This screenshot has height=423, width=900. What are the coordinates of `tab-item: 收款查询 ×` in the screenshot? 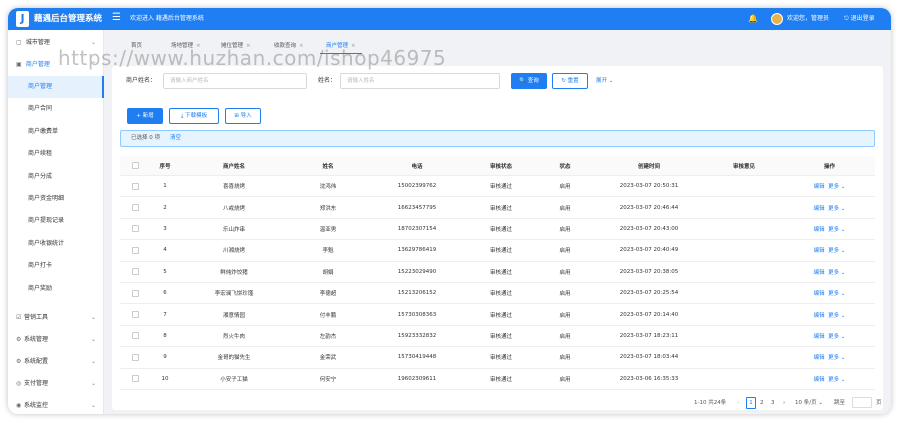 It's located at (289, 46).